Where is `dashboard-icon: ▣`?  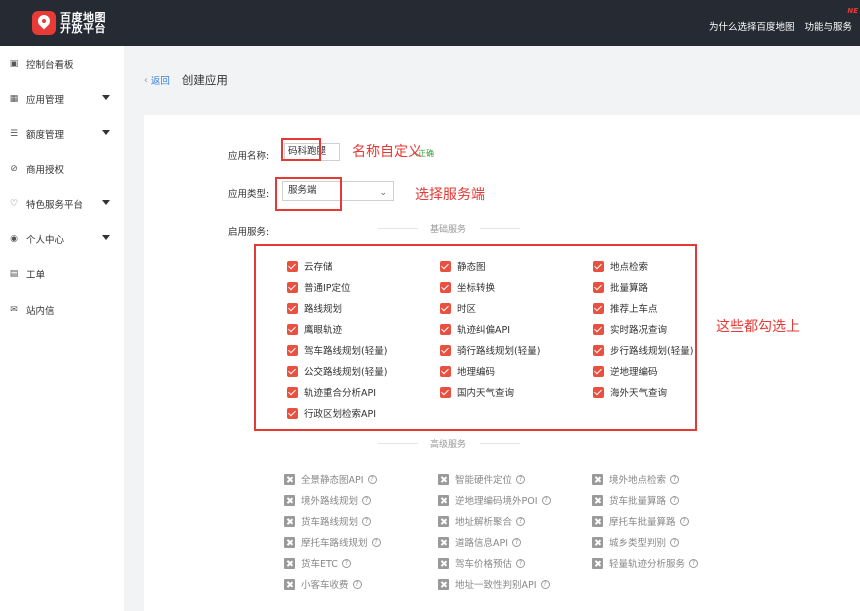 dashboard-icon: ▣ is located at coordinates (14, 64).